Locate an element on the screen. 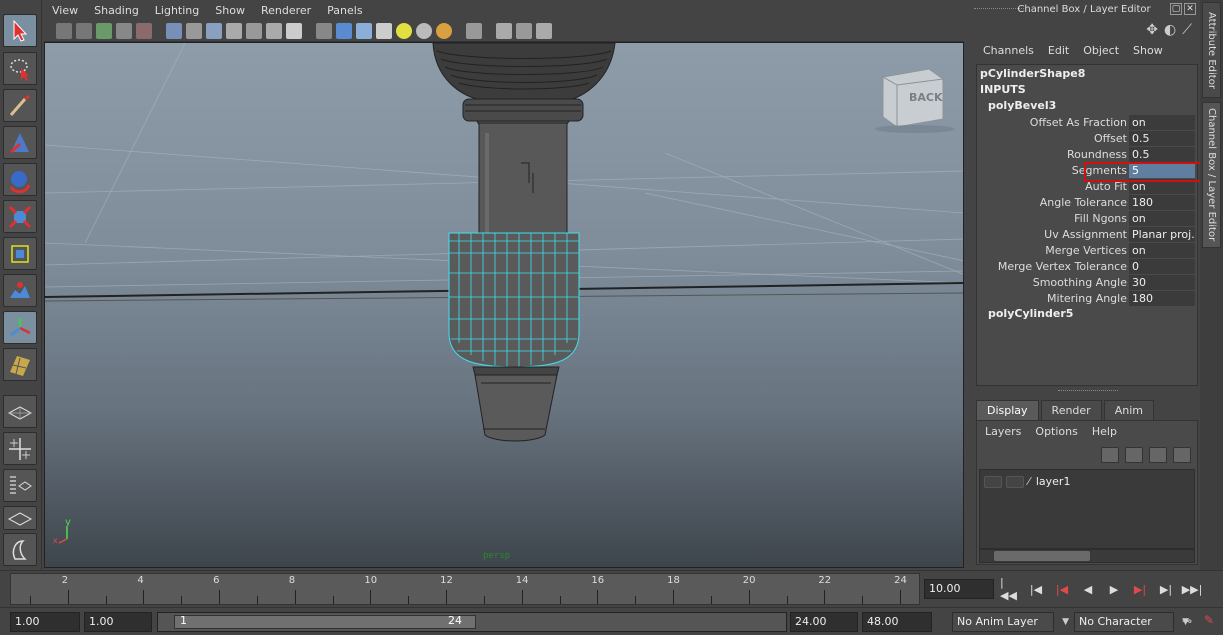  layout-persp-button is located at coordinates (20, 518).